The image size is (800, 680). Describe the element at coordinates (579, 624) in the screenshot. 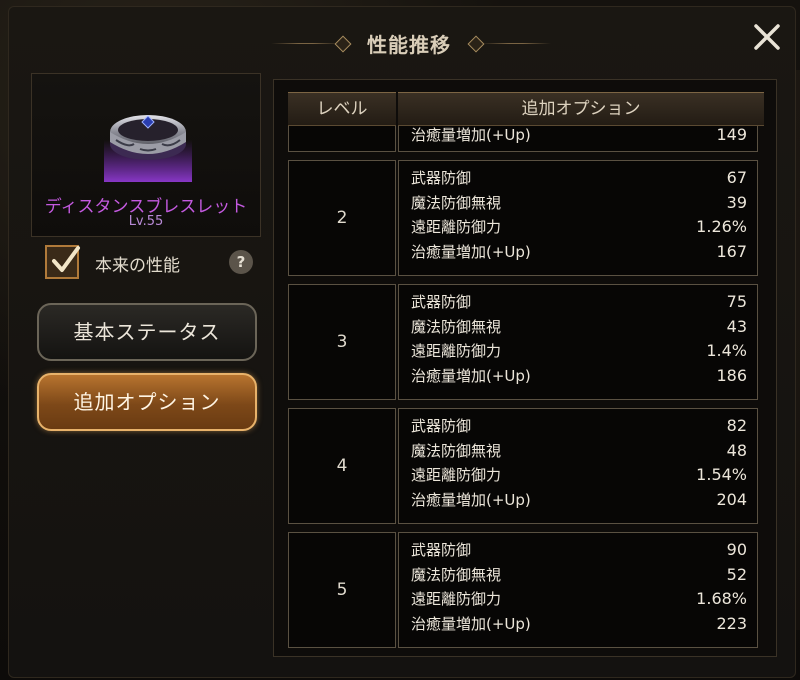

I see `option-line: 治癒量増加(+Up) 223` at that location.